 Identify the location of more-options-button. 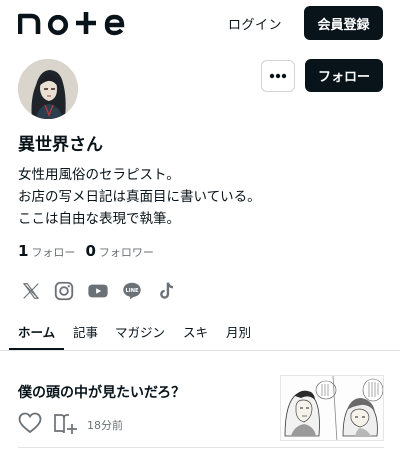
(278, 76).